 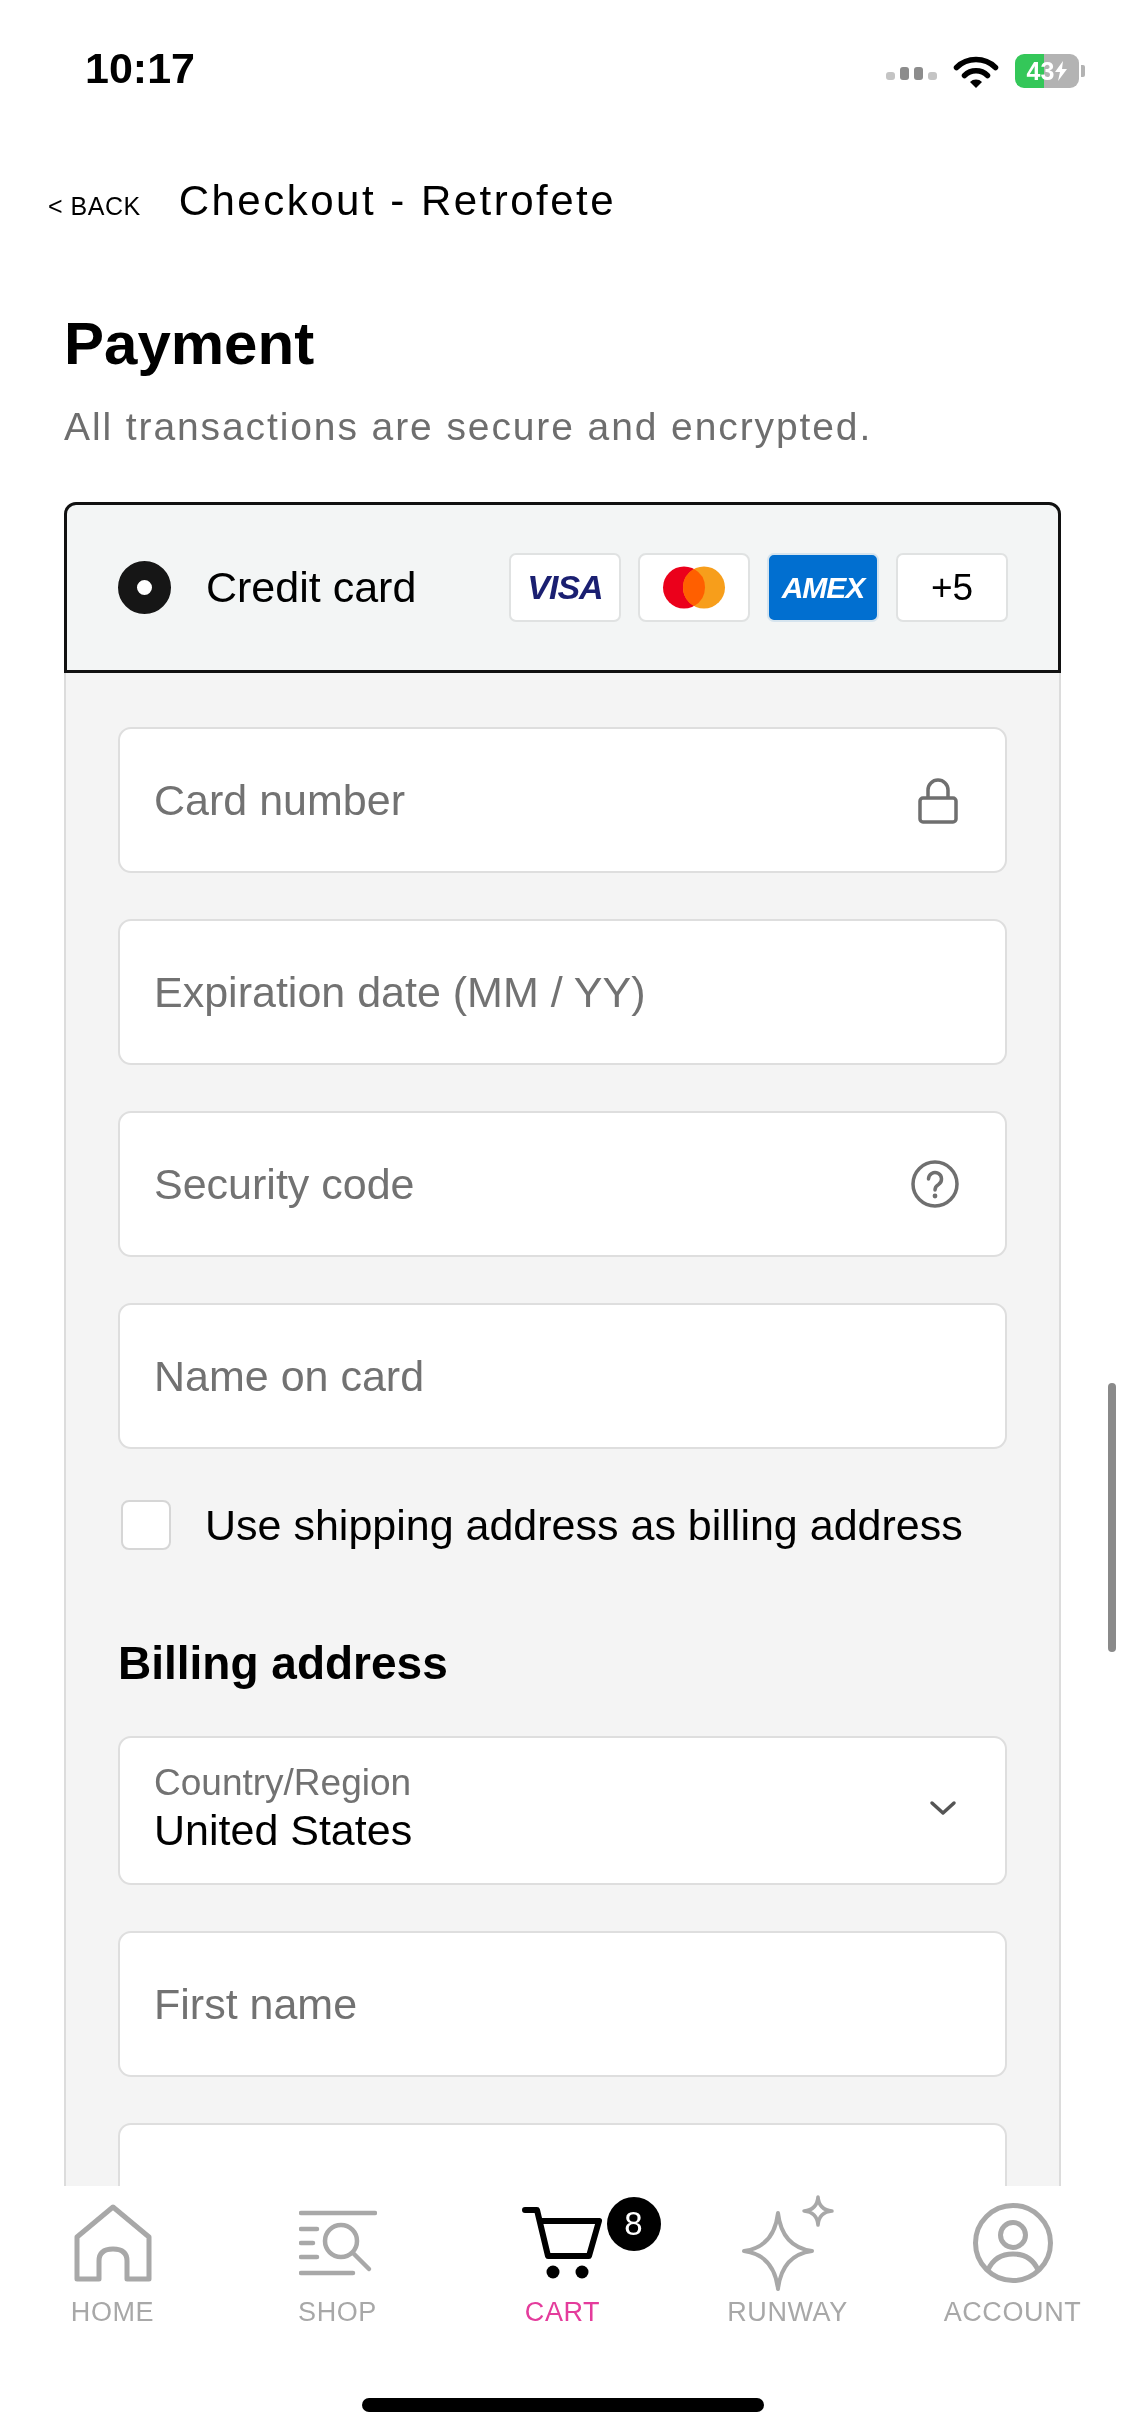 I want to click on chevron-down-icon, so click(x=943, y=1807).